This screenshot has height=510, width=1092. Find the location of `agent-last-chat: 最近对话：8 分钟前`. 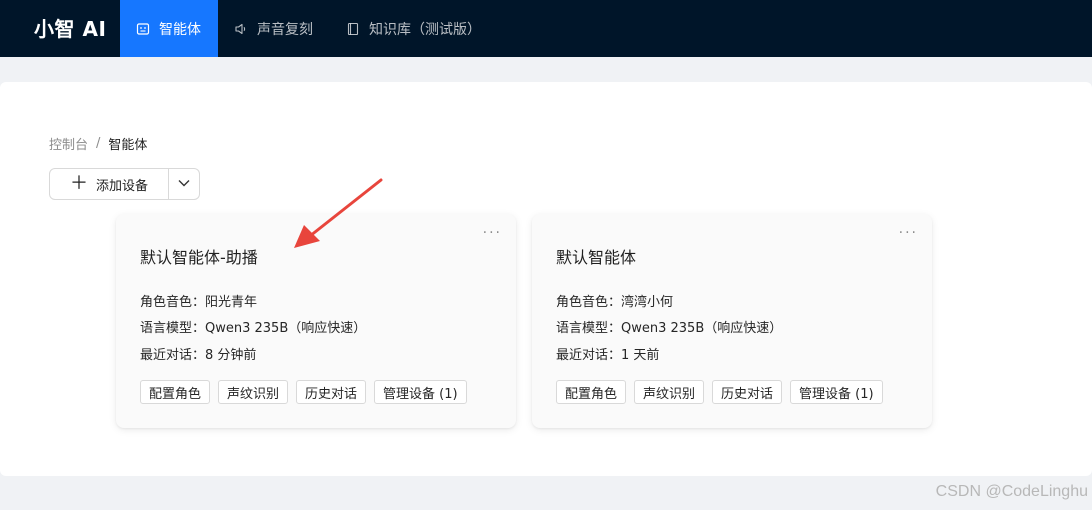

agent-last-chat: 最近对话：8 分钟前 is located at coordinates (198, 355).